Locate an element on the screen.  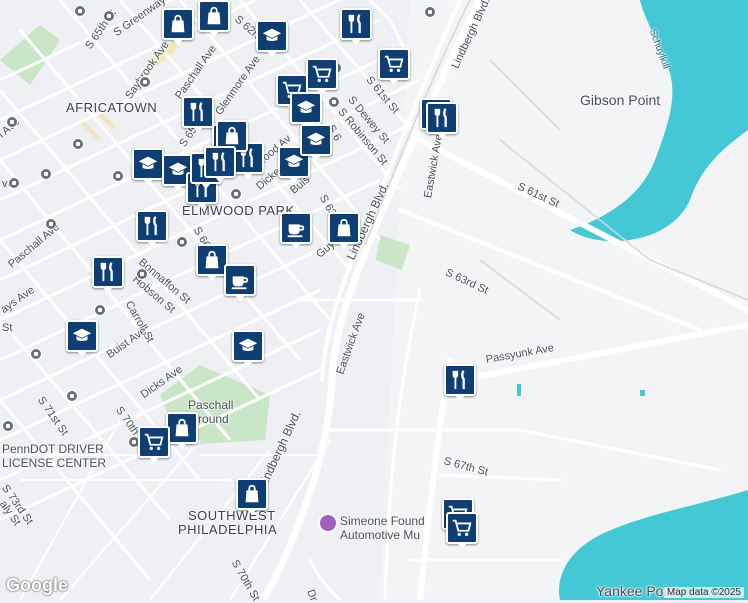
place-label: Automotive Mu is located at coordinates (380, 535).